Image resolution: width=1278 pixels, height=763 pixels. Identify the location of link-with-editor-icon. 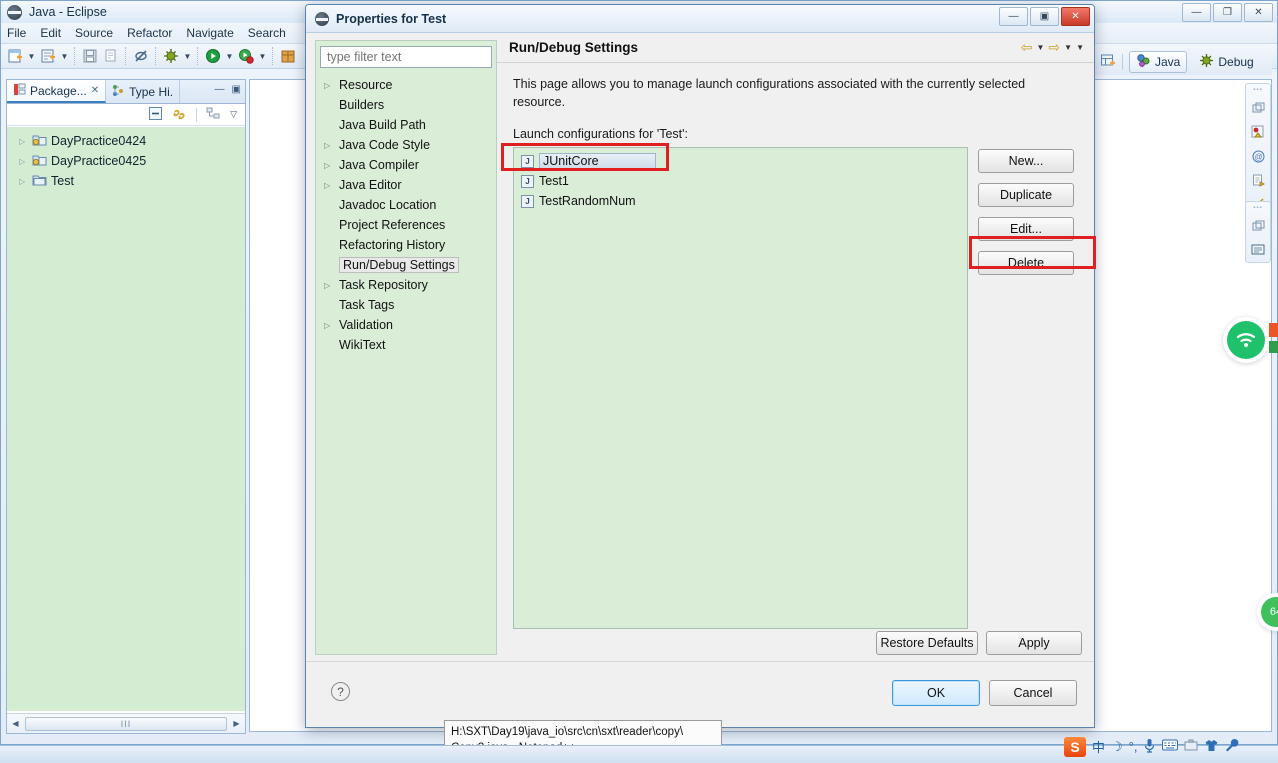
(179, 115).